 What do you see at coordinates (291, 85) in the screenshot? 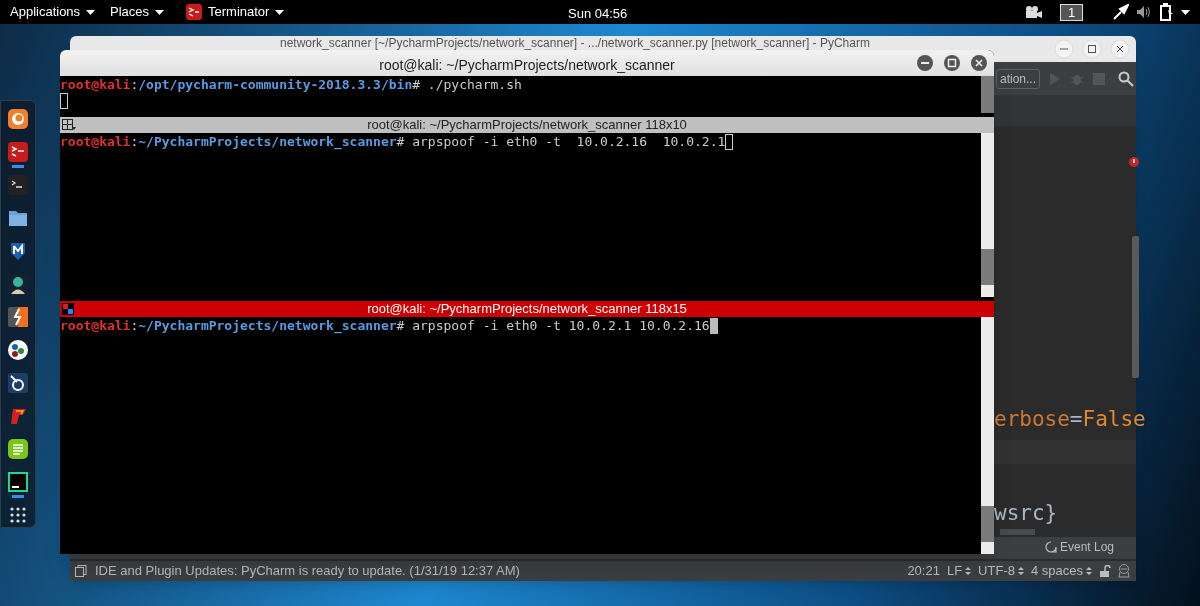
I see `terminal-line: root@kali:/opt/pycharm-community-2018.3.3/bin# ./pycharm.sh` at bounding box center [291, 85].